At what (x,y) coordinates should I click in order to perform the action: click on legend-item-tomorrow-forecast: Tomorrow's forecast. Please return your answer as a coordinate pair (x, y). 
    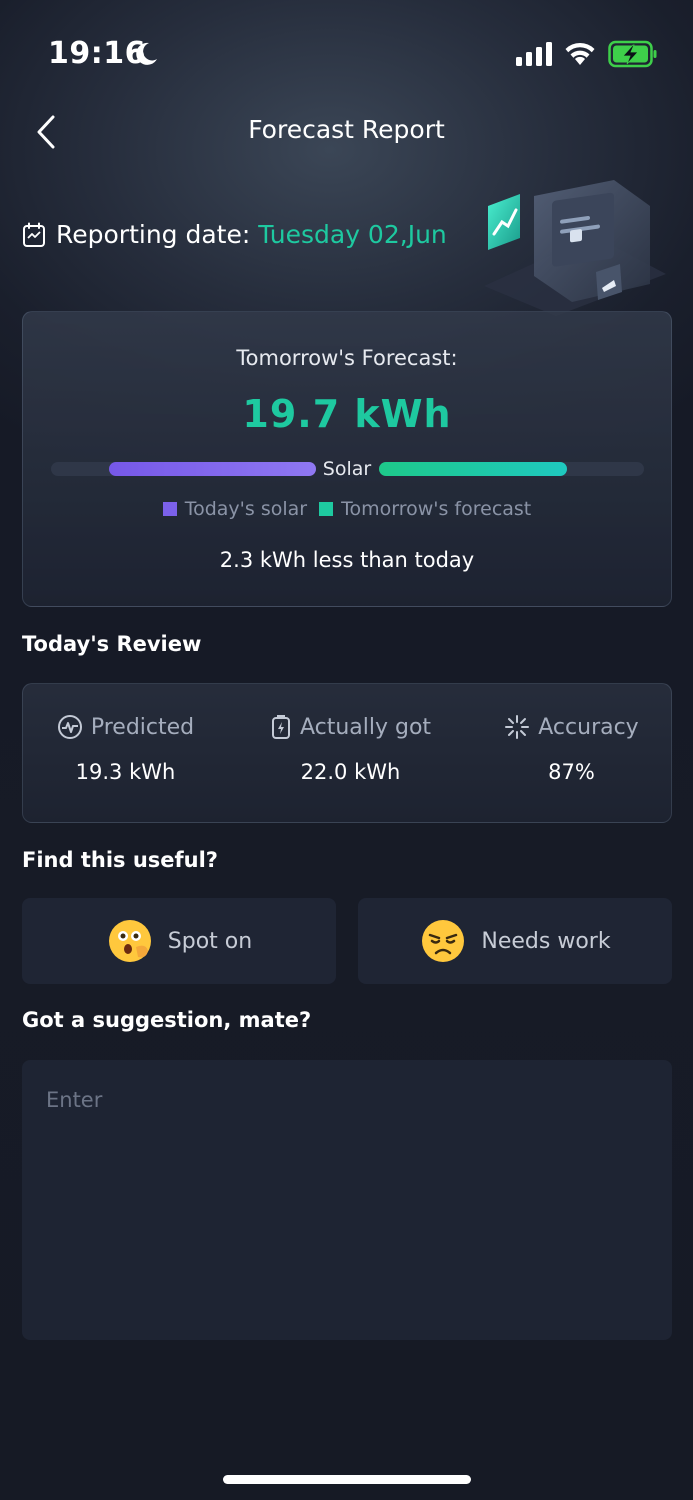
    Looking at the image, I should click on (425, 509).